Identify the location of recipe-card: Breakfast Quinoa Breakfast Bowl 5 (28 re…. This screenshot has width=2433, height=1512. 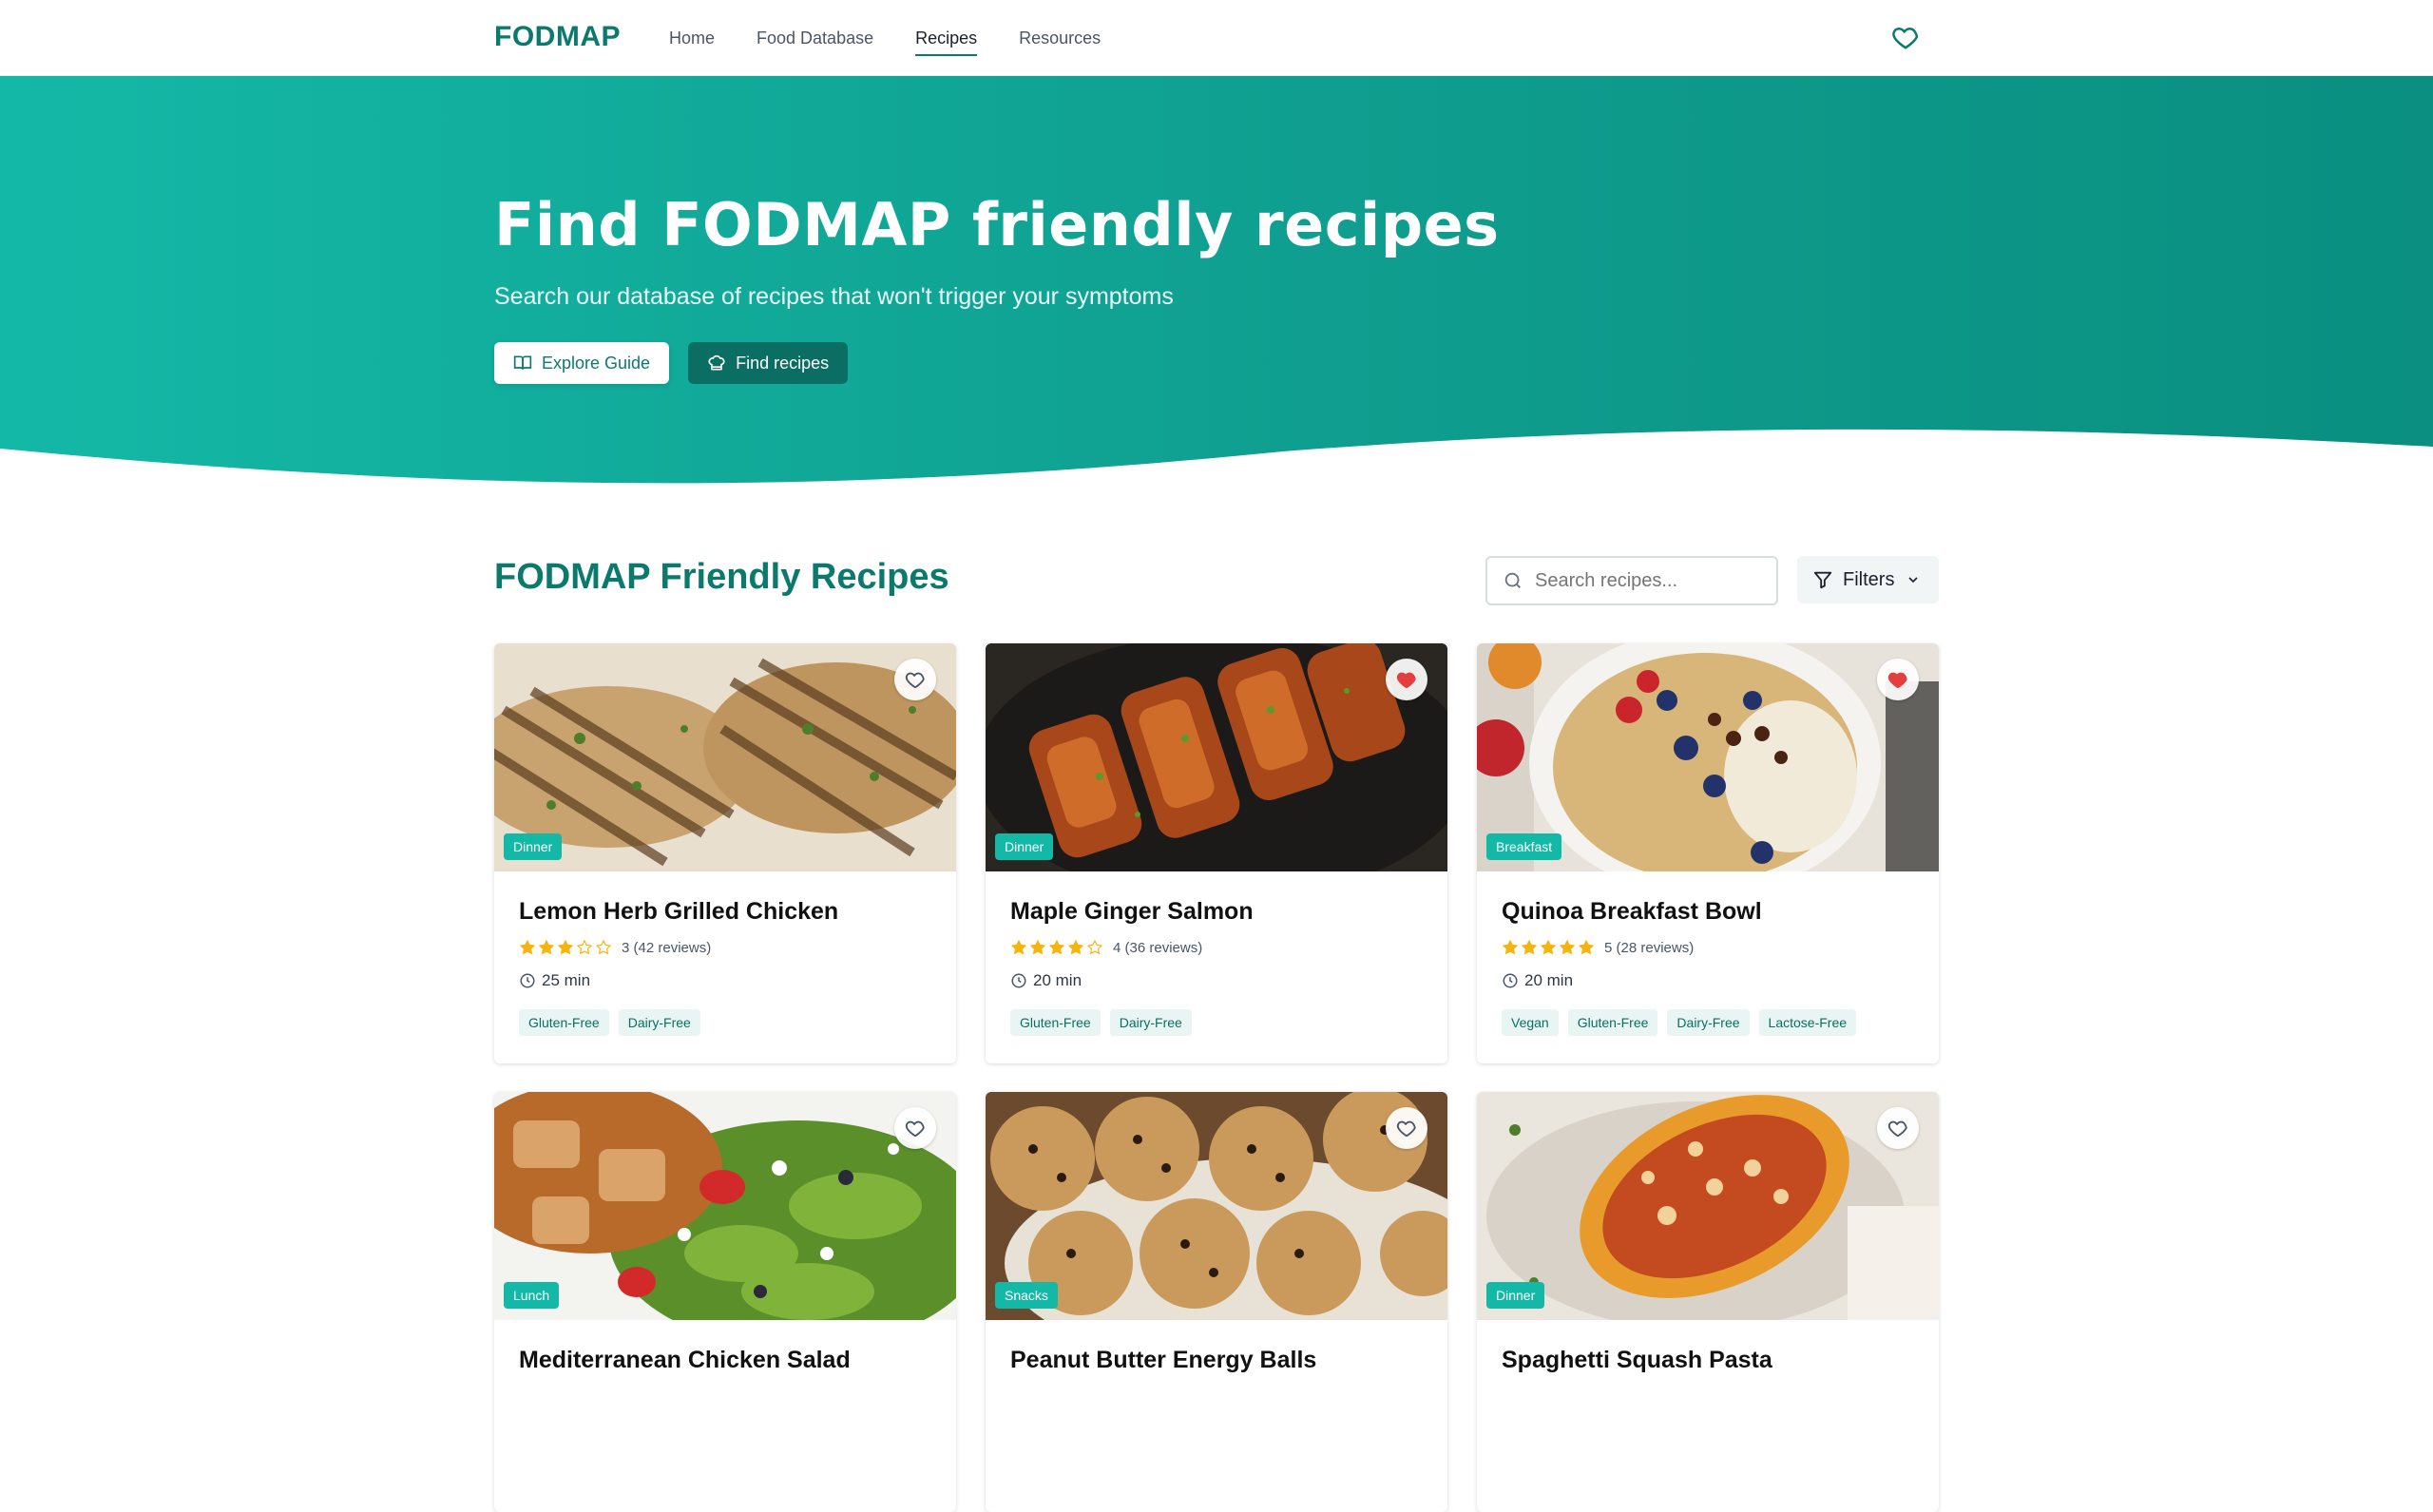
(1708, 853).